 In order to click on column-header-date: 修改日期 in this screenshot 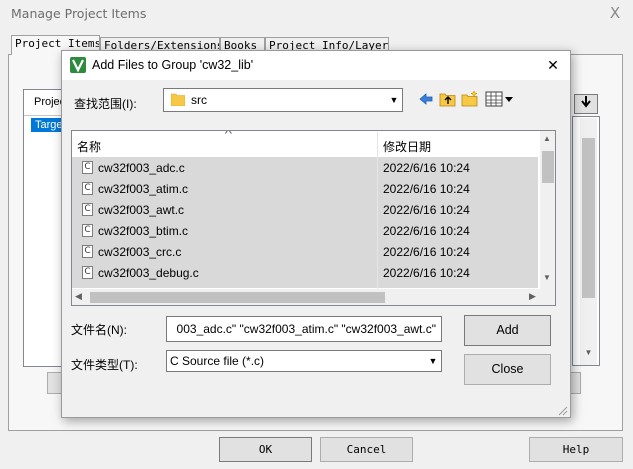, I will do `click(407, 146)`.